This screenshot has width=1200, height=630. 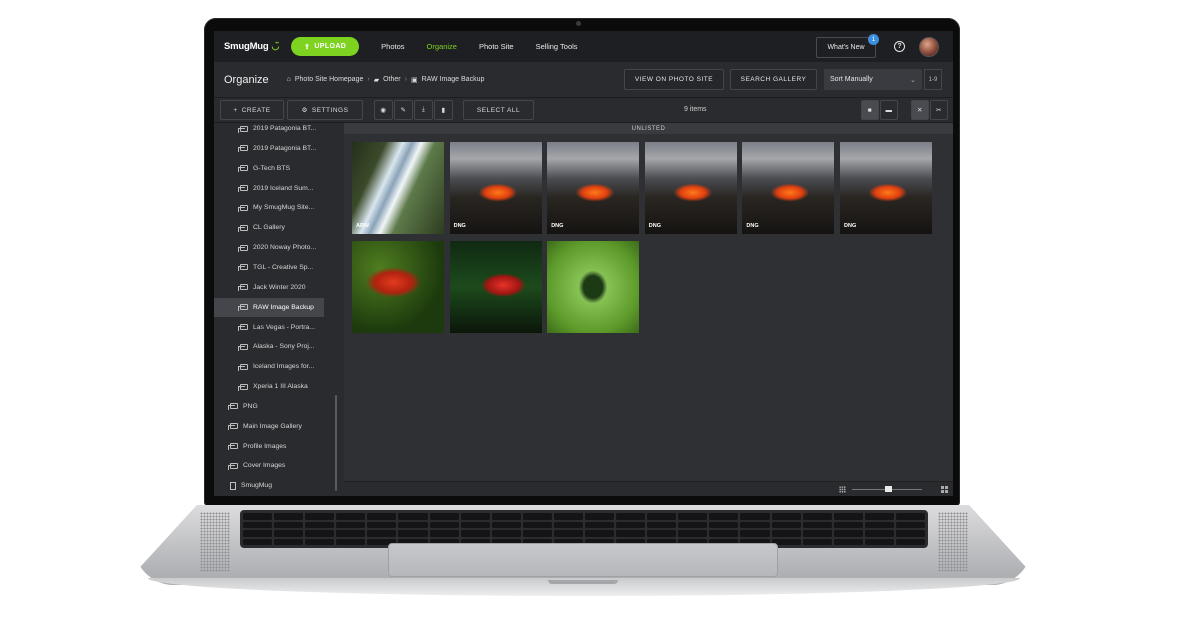 I want to click on detail-view-button: ▬, so click(x=889, y=110).